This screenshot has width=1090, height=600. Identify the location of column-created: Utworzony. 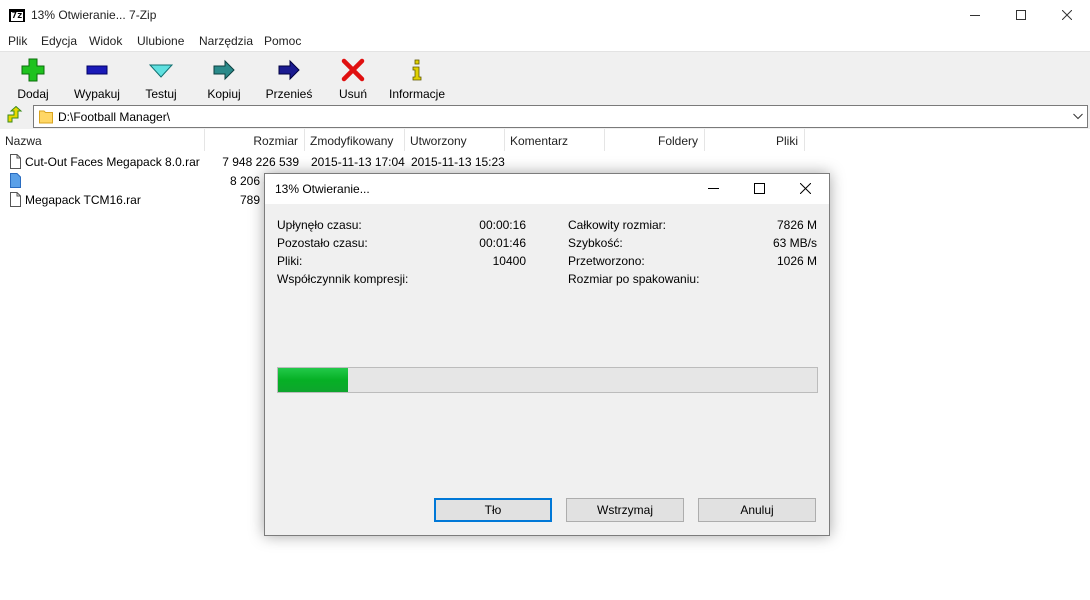
(455, 140).